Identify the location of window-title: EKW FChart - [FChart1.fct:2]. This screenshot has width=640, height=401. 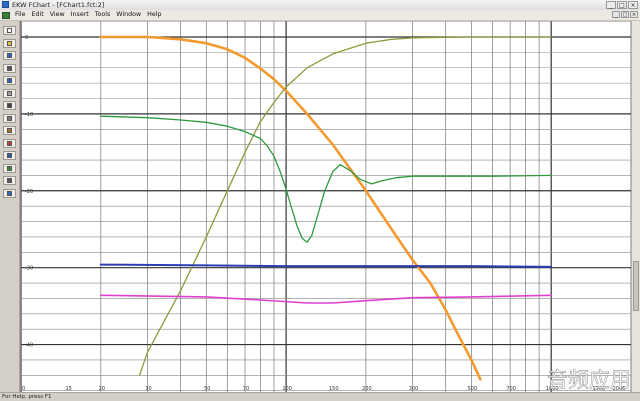
(58, 5).